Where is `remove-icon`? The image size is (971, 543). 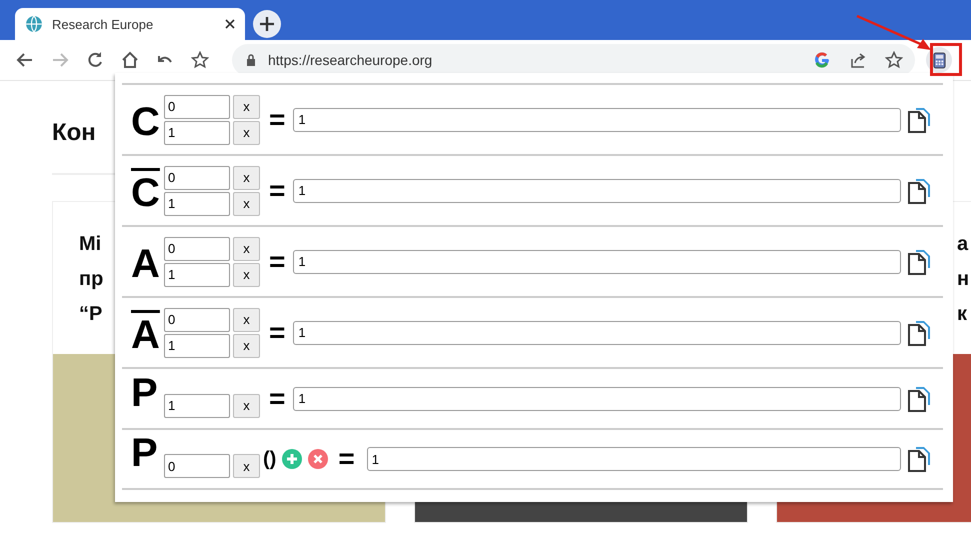 remove-icon is located at coordinates (318, 459).